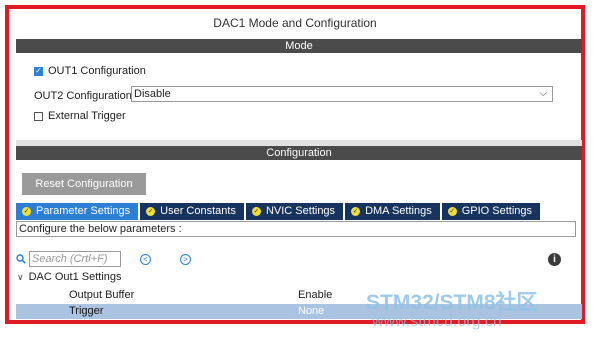 The image size is (600, 347). I want to click on out2-label: OUT2 Configuration, so click(83, 96).